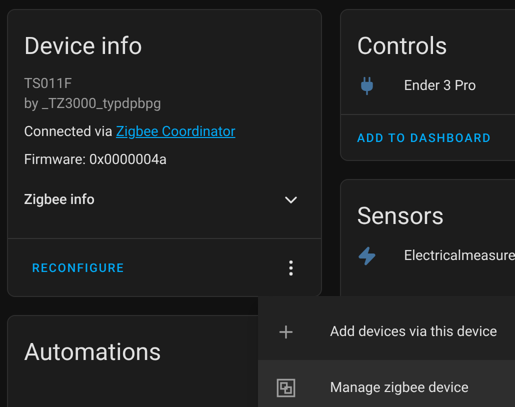 Image resolution: width=515 pixels, height=407 pixels. I want to click on entity-name: Electricalmeasure, so click(459, 256).